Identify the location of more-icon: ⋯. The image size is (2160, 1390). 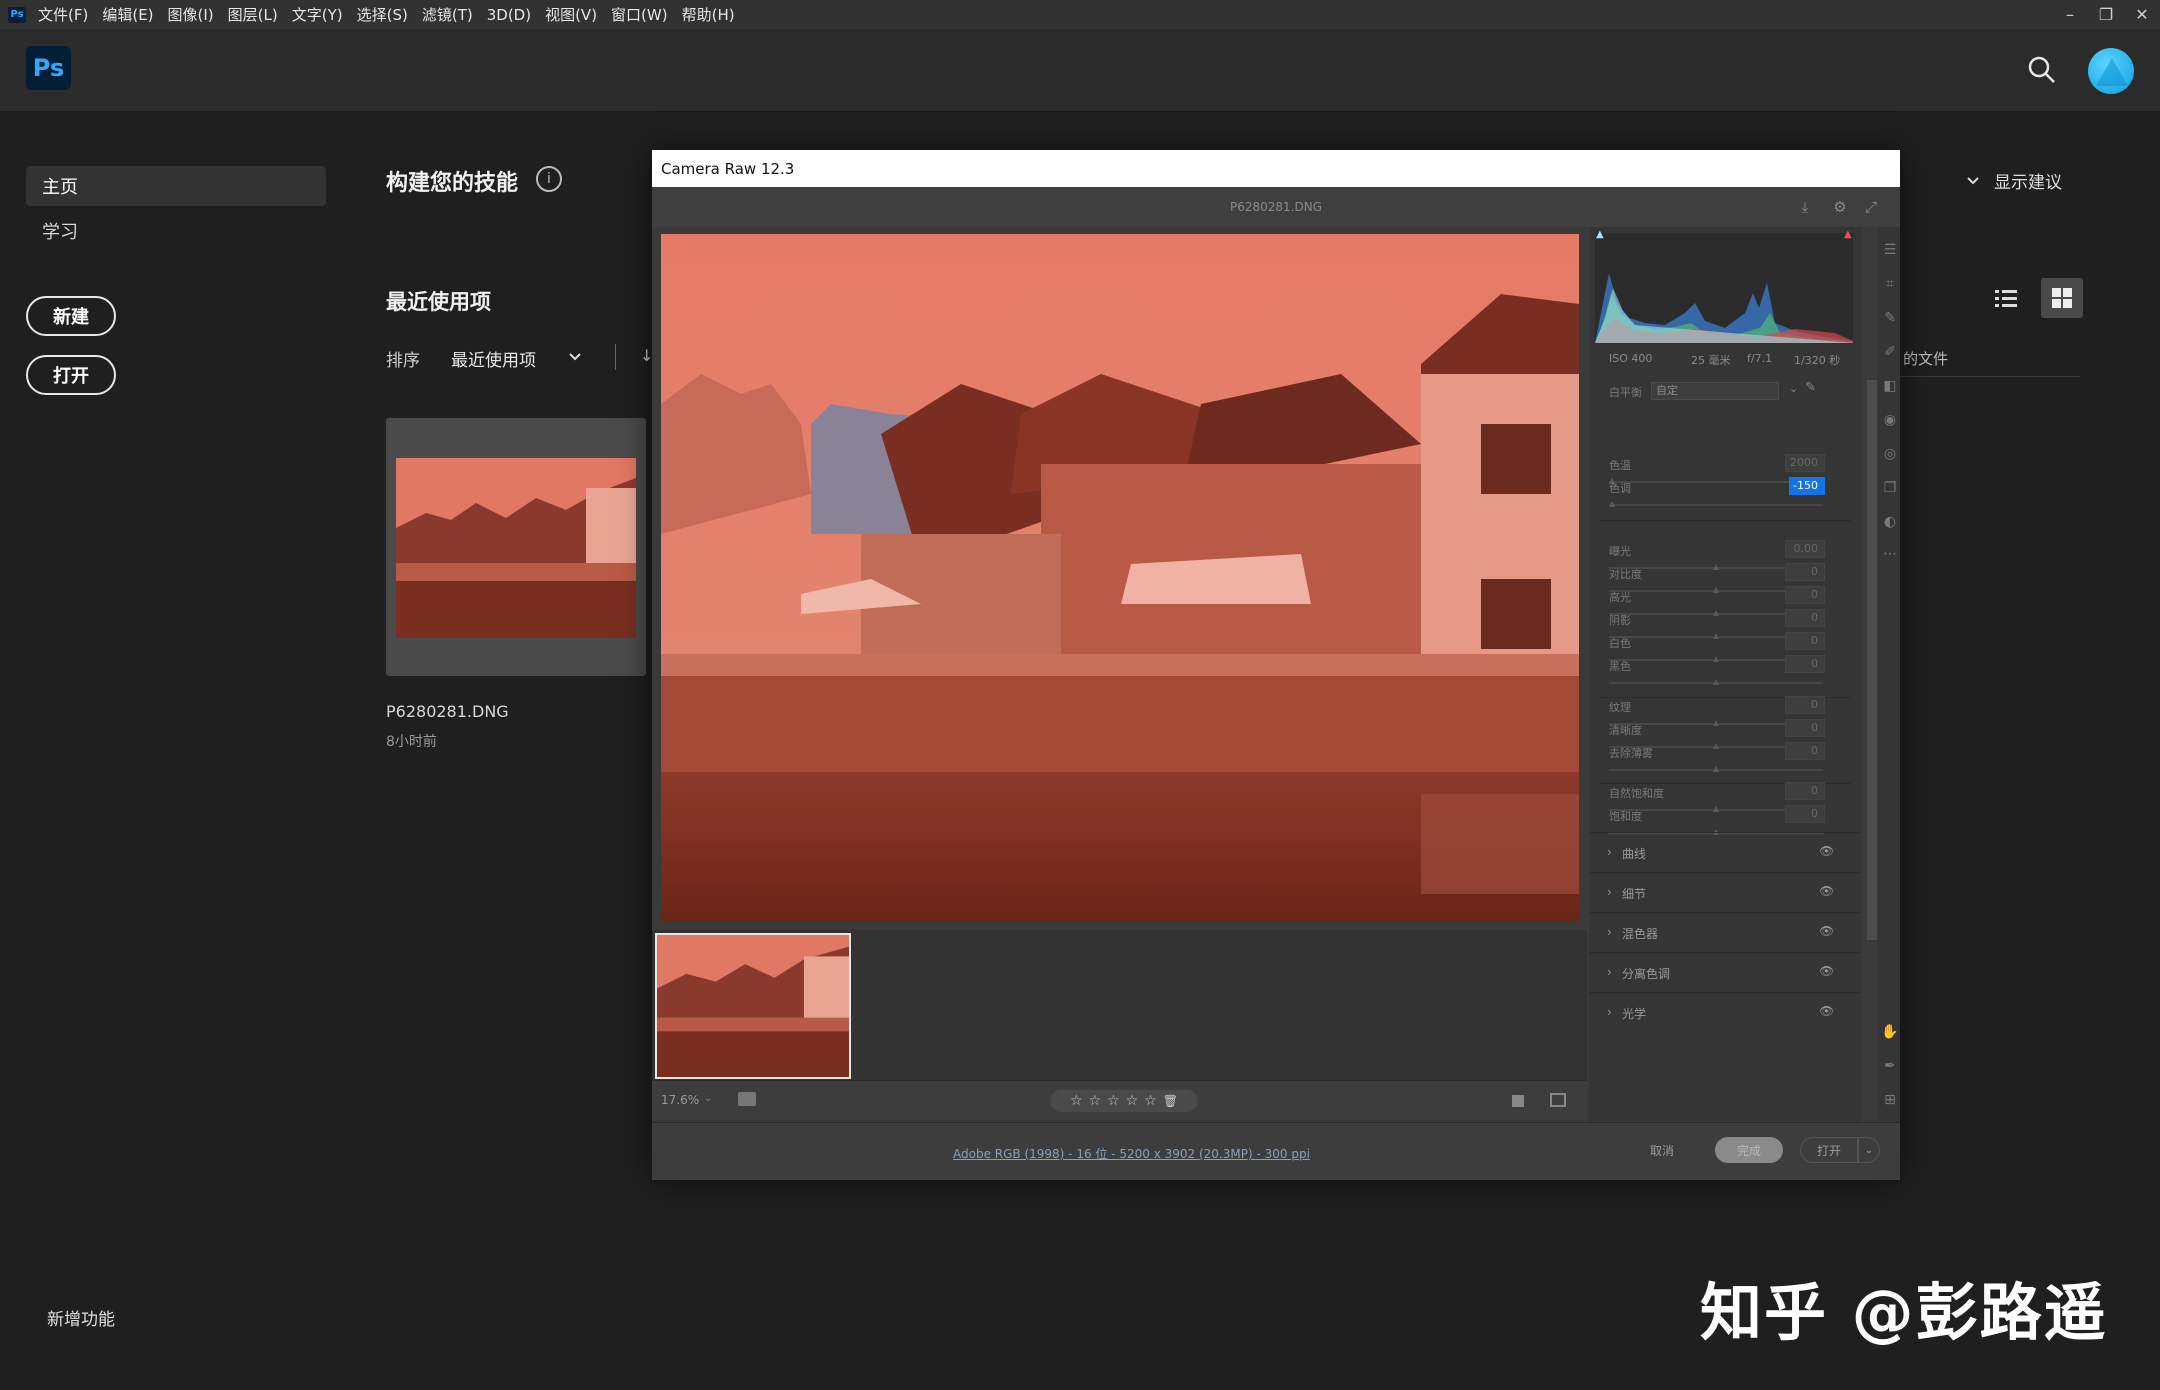
(1890, 554).